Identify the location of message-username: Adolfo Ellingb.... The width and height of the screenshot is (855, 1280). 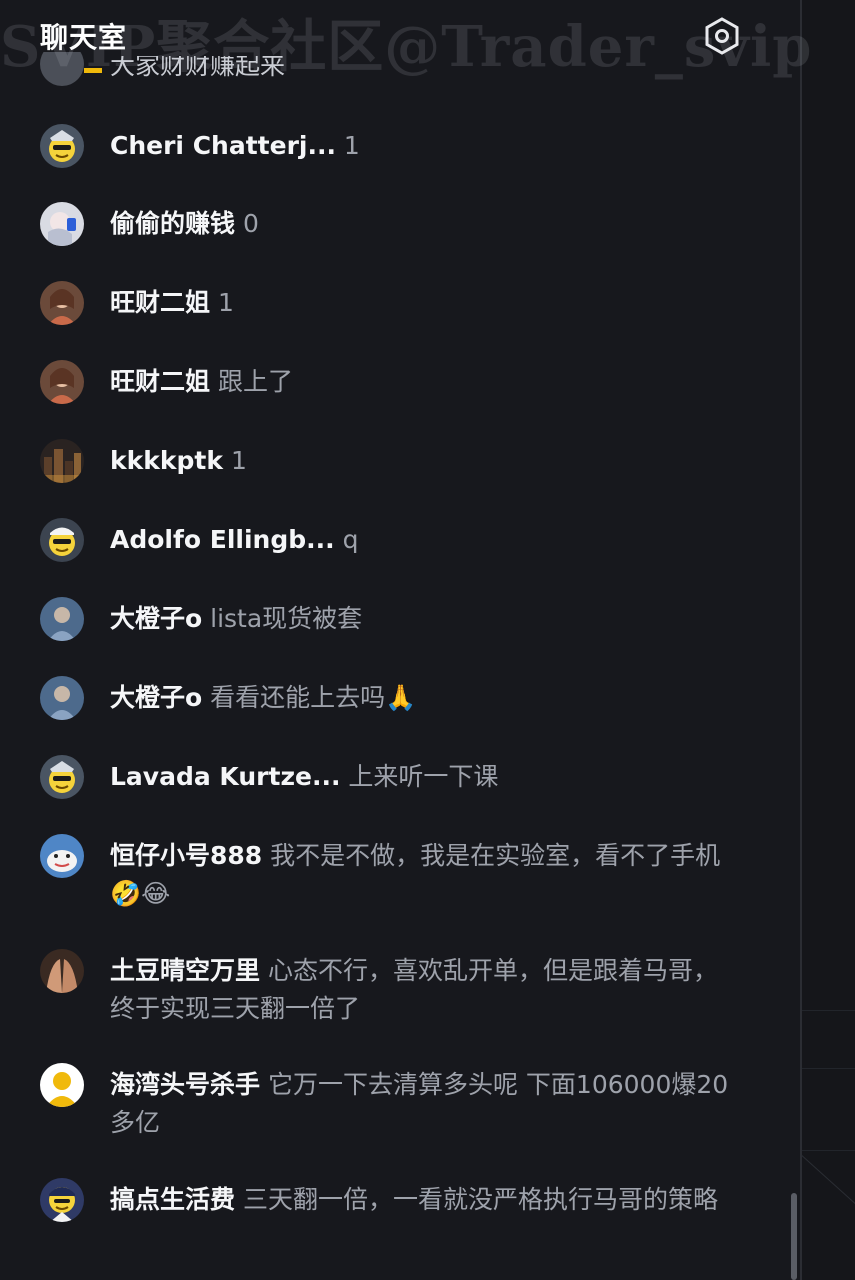
(222, 539).